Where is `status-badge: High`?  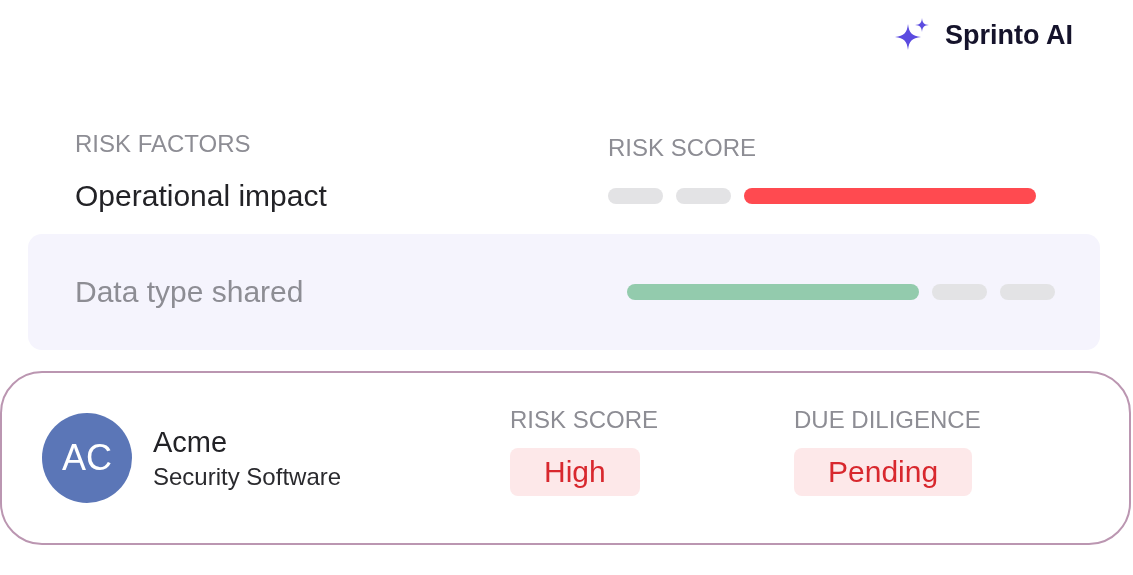 status-badge: High is located at coordinates (575, 472).